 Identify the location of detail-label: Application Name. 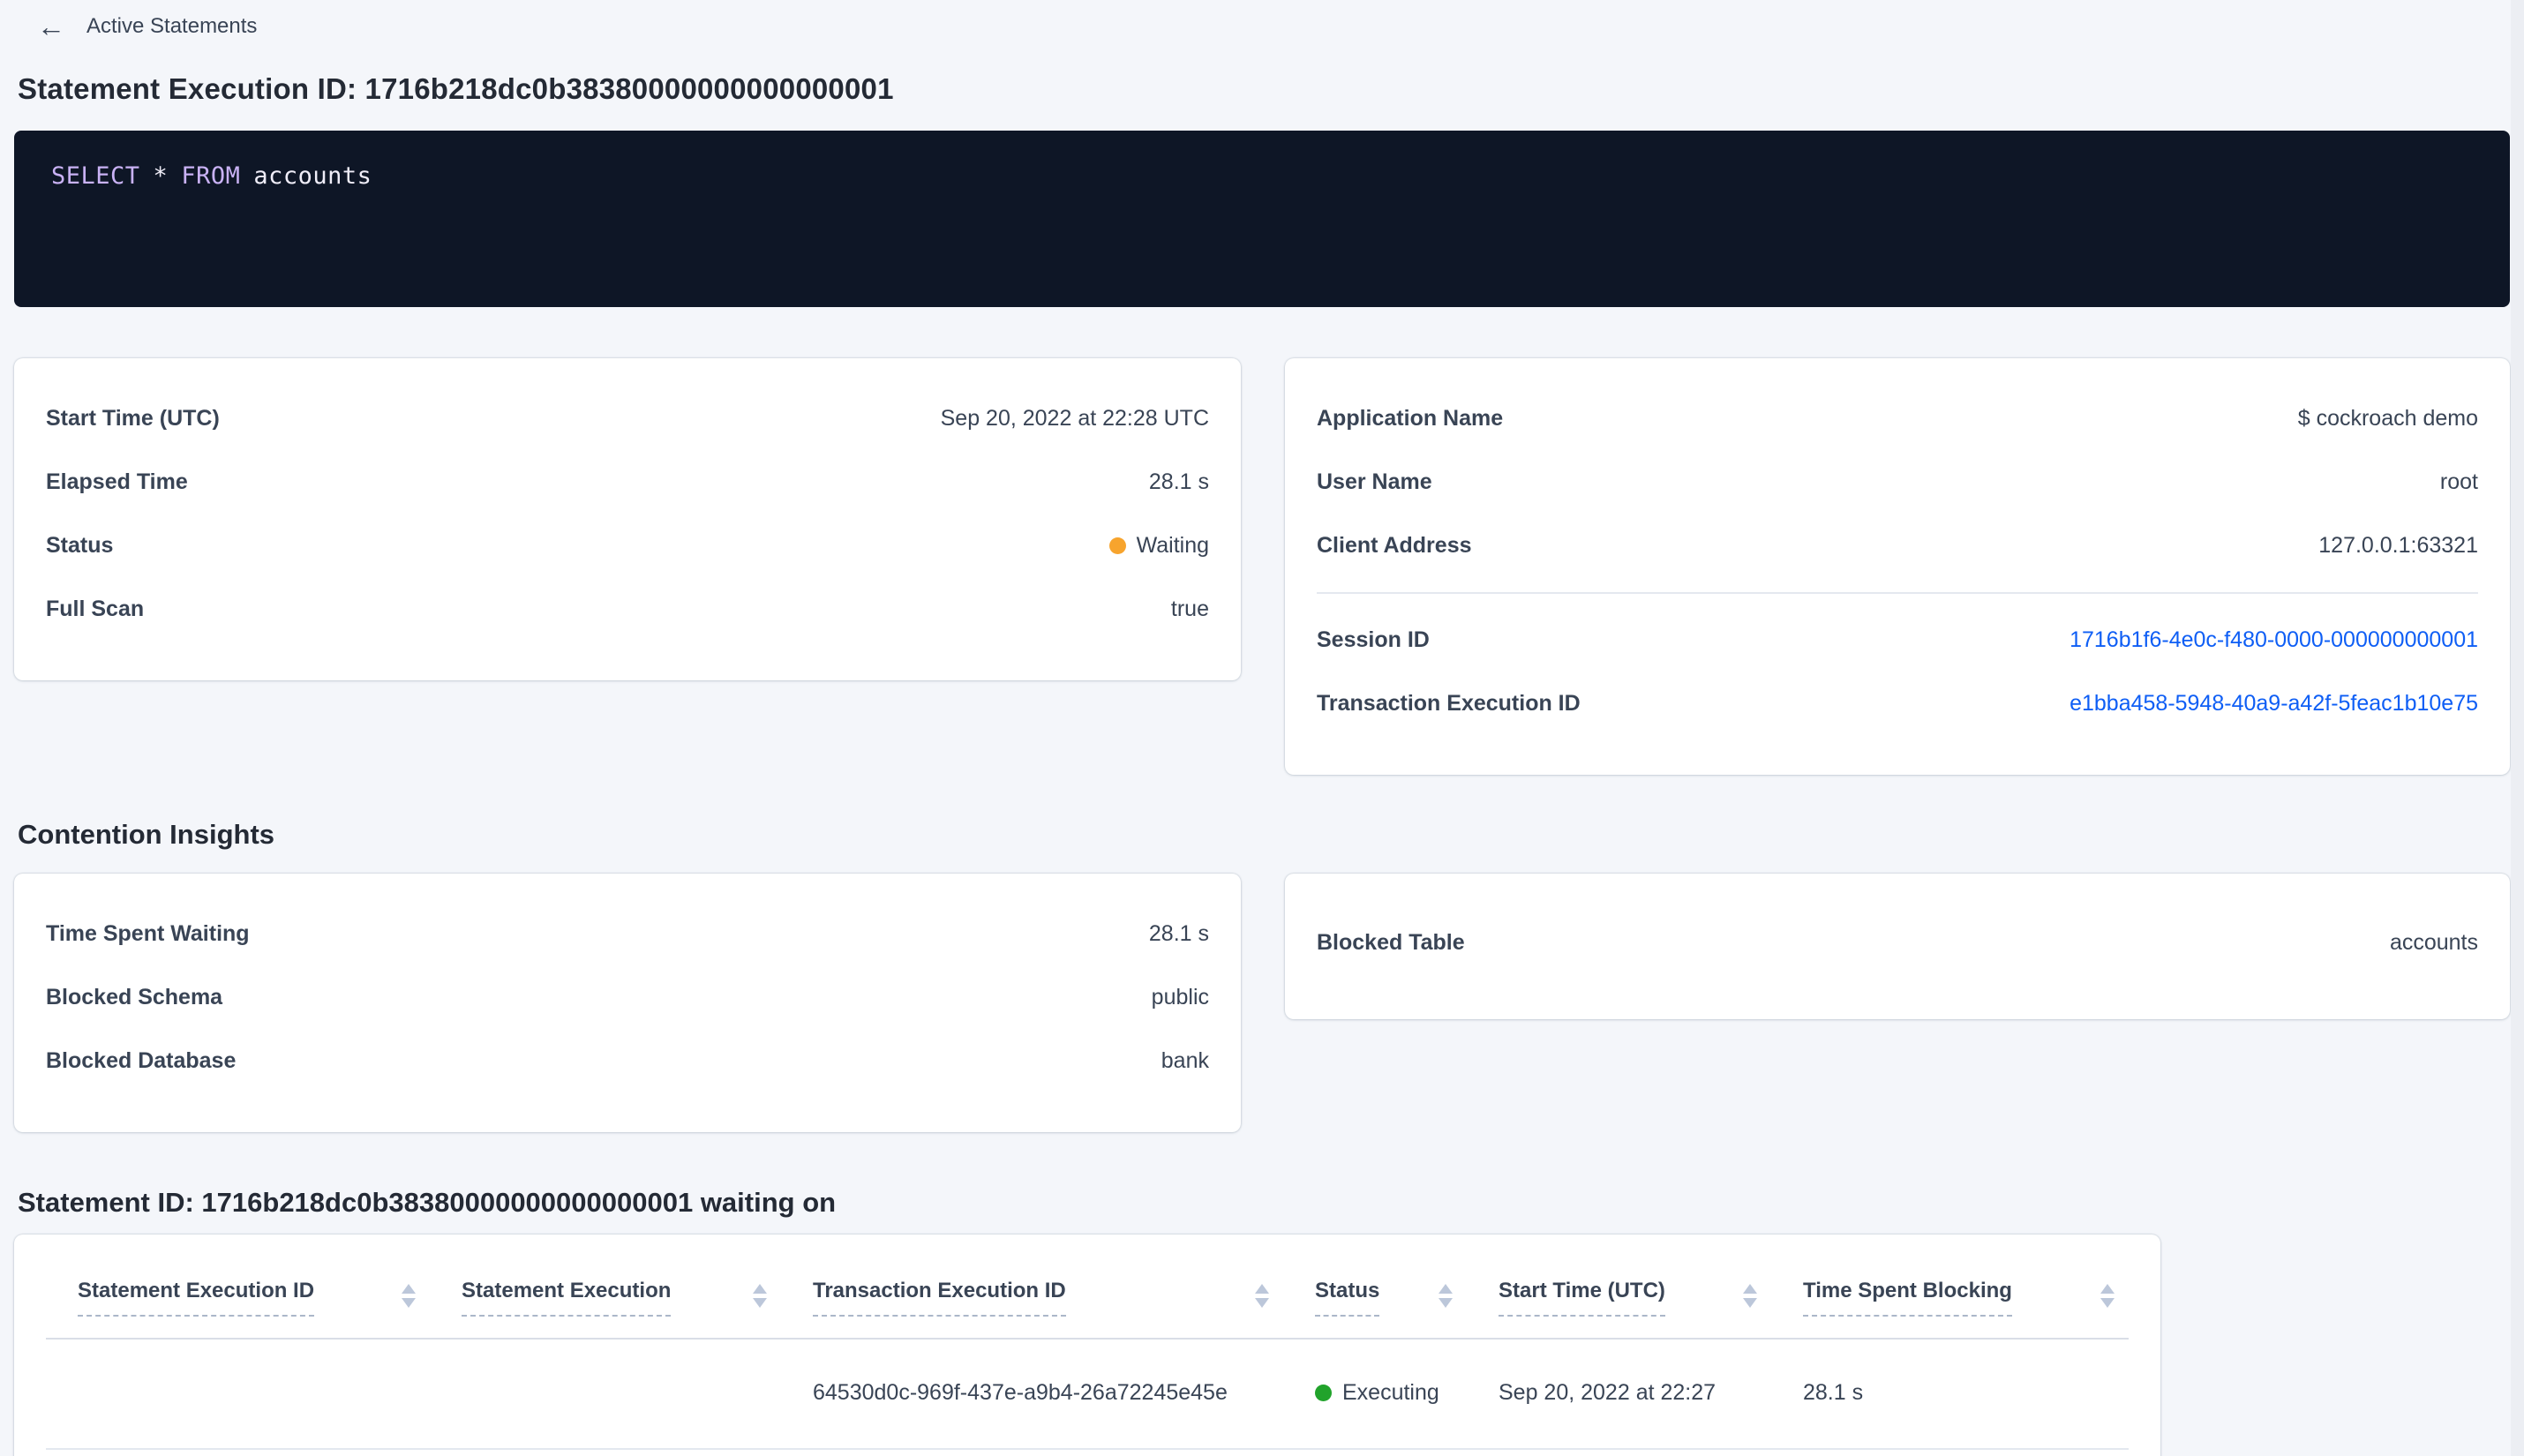
(1410, 418).